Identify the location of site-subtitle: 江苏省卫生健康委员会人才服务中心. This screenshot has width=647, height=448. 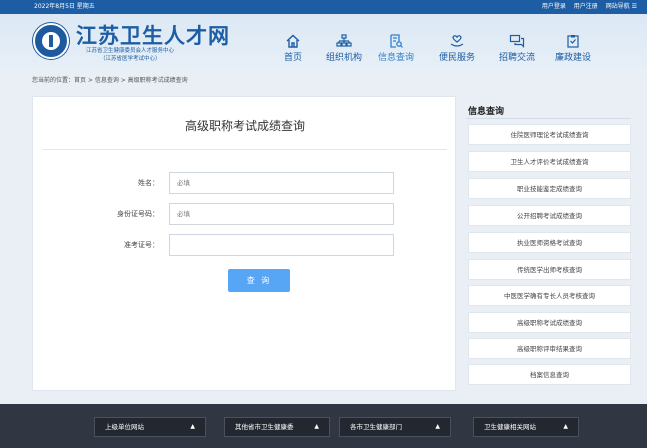
(130, 51).